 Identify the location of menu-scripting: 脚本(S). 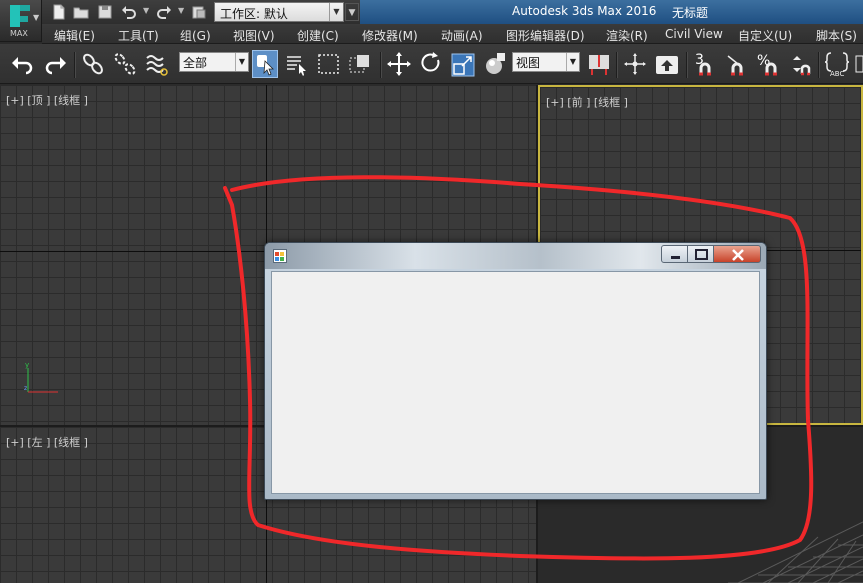
(836, 35).